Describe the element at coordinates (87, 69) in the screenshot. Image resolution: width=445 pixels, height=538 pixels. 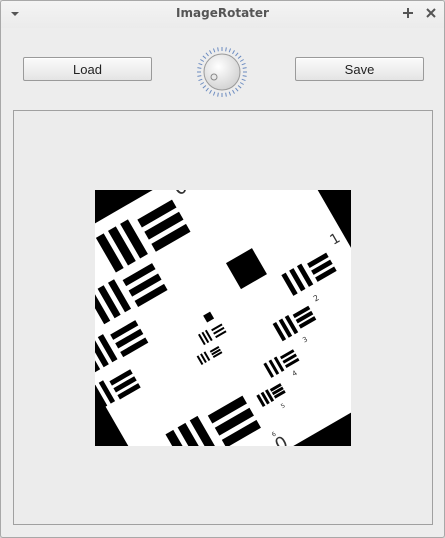
I see `load-button: Load` at that location.